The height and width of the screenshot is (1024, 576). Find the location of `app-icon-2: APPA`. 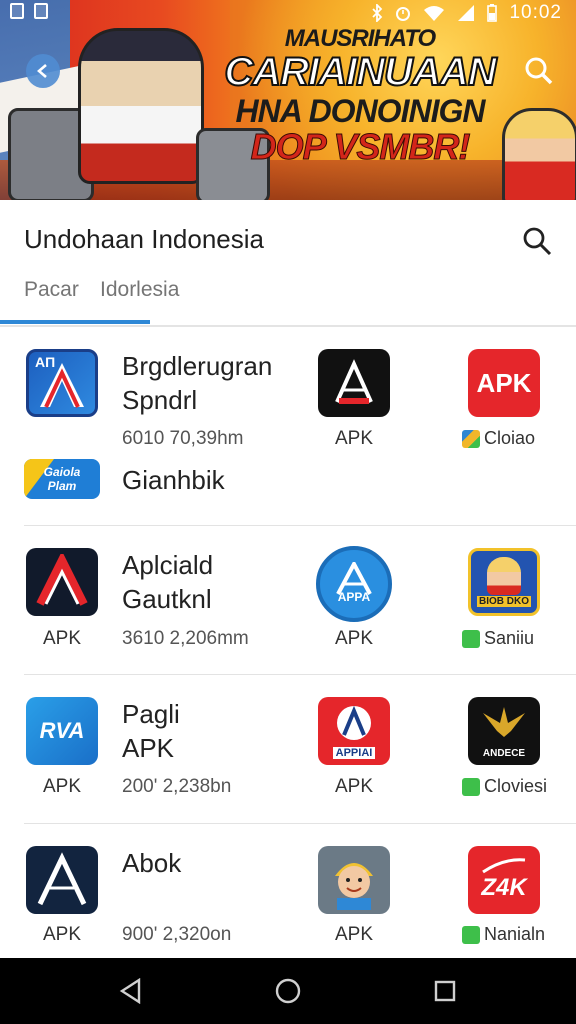

app-icon-2: APPA is located at coordinates (354, 584).